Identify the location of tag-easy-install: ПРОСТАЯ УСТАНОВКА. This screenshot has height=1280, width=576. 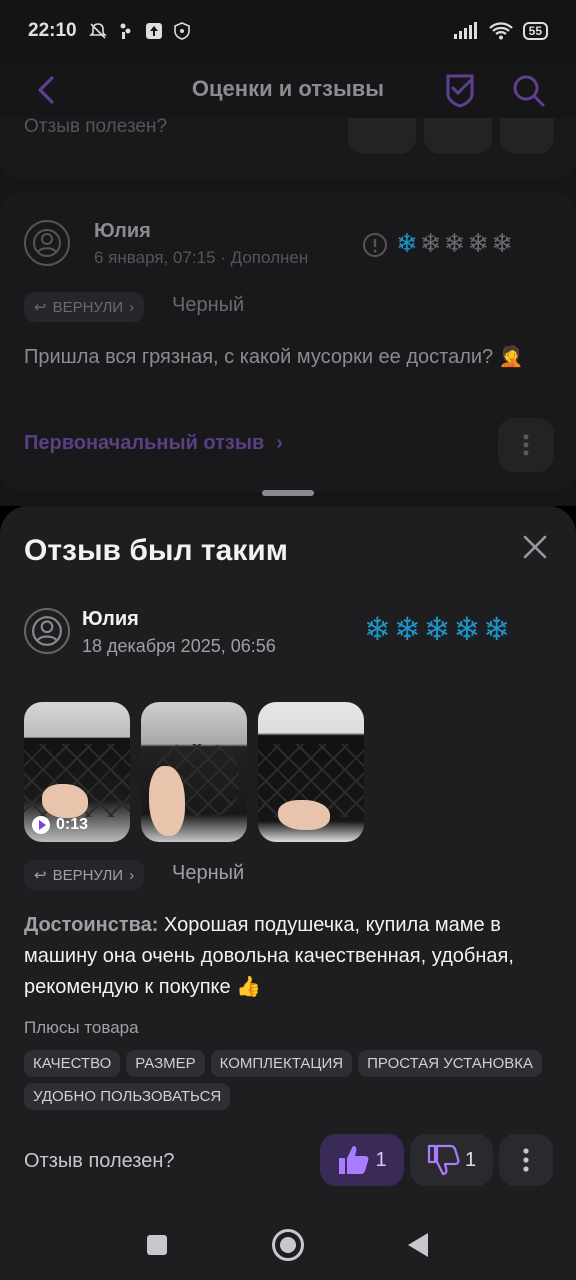
(450, 1063).